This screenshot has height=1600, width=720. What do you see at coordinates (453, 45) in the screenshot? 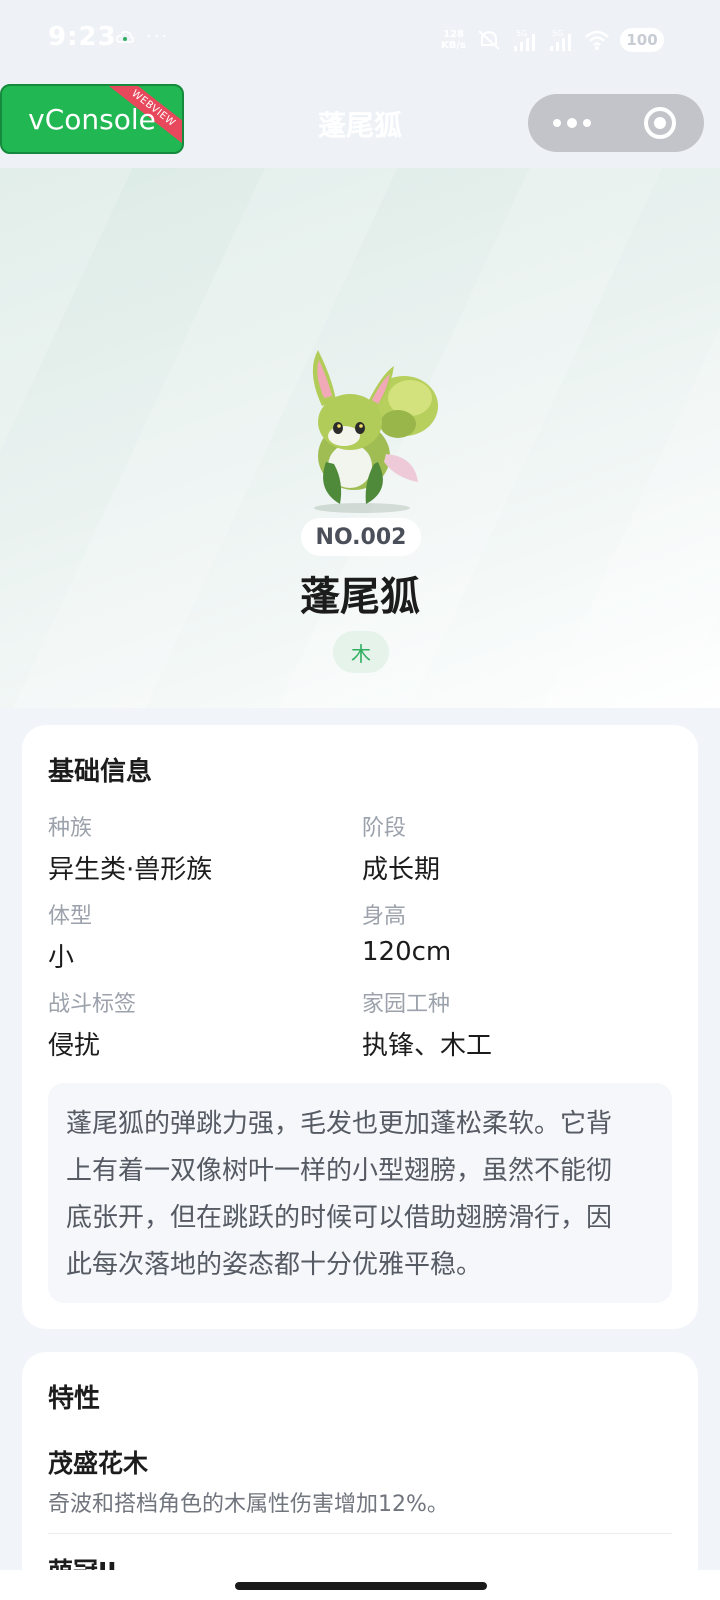
I see `net-speed-unit: KB/s` at bounding box center [453, 45].